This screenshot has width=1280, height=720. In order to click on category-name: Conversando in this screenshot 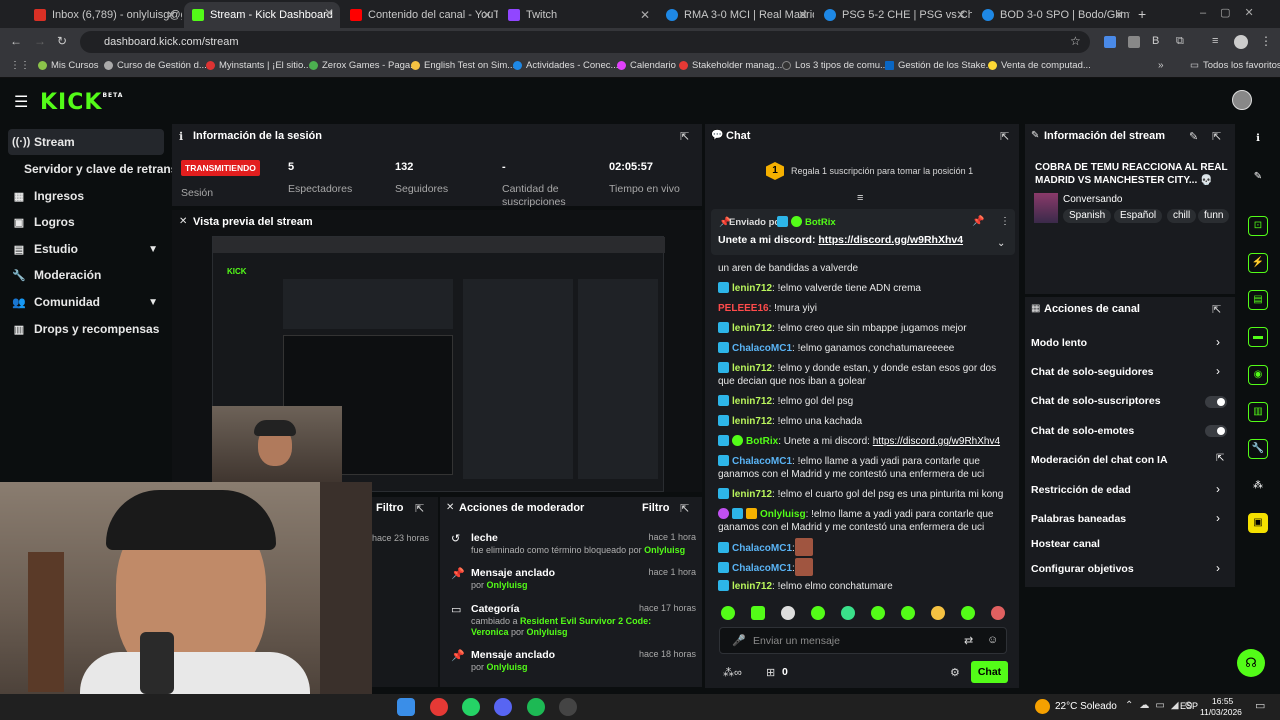, I will do `click(1092, 199)`.